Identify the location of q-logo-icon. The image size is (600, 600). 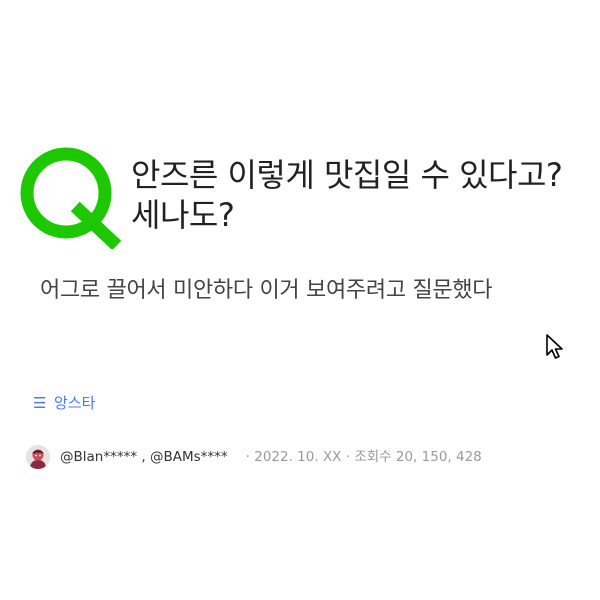
(71, 198).